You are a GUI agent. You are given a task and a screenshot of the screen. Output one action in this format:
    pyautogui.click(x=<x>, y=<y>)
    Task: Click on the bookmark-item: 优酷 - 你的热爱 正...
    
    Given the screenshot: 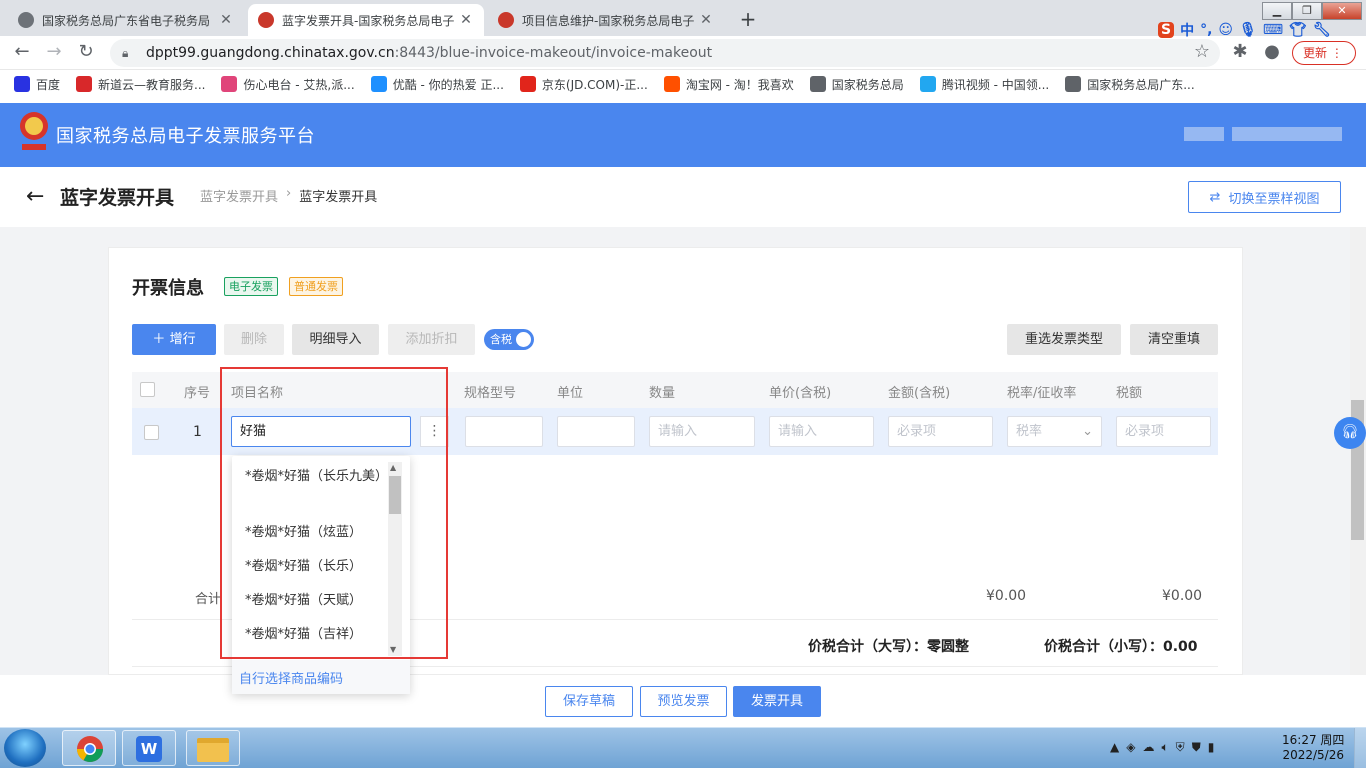 What is the action you would take?
    pyautogui.click(x=437, y=84)
    